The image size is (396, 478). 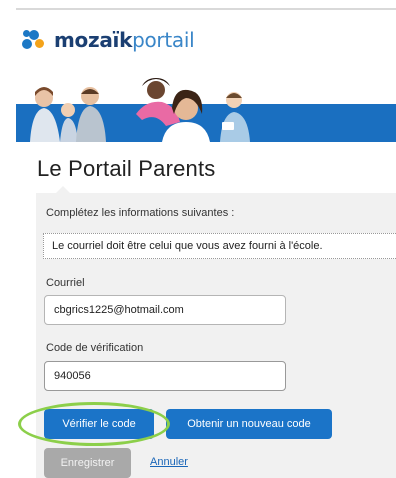 I want to click on mozaik-logo-icon, so click(x=34, y=40).